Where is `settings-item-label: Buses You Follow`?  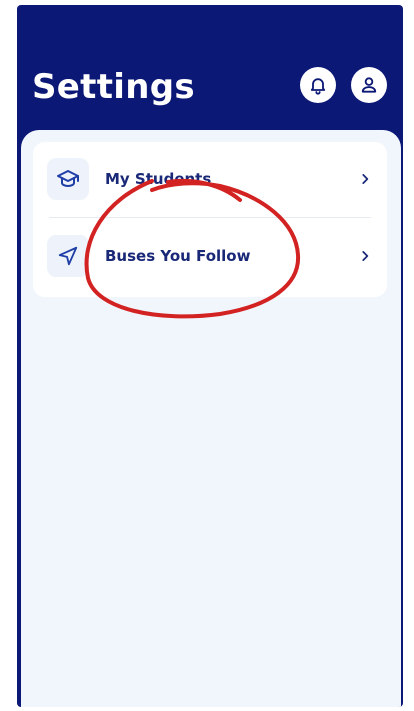
settings-item-label: Buses You Follow is located at coordinates (178, 256).